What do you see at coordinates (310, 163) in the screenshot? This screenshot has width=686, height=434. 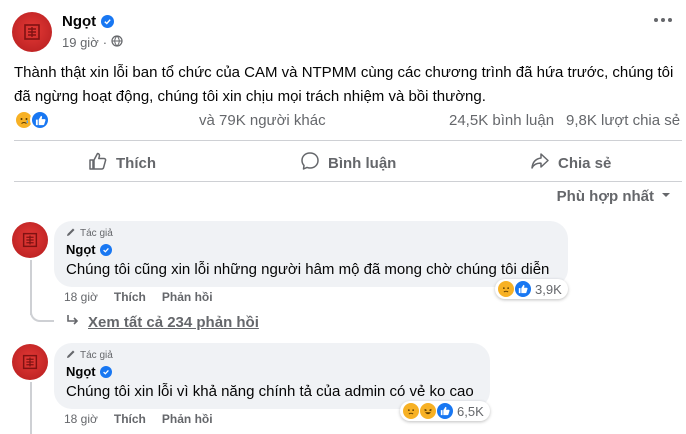 I see `comment-bubble-icon` at bounding box center [310, 163].